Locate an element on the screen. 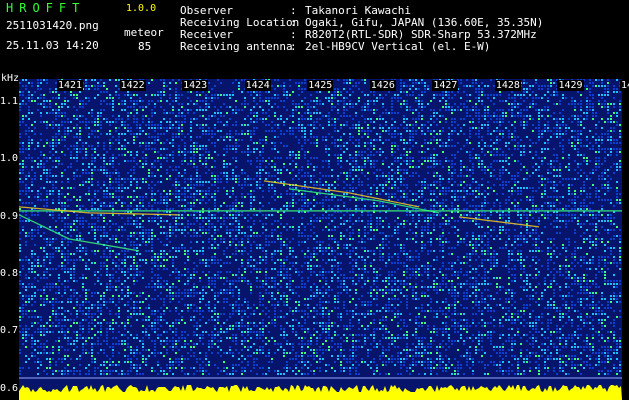  y-tick-label: 0.6 is located at coordinates (9, 388).